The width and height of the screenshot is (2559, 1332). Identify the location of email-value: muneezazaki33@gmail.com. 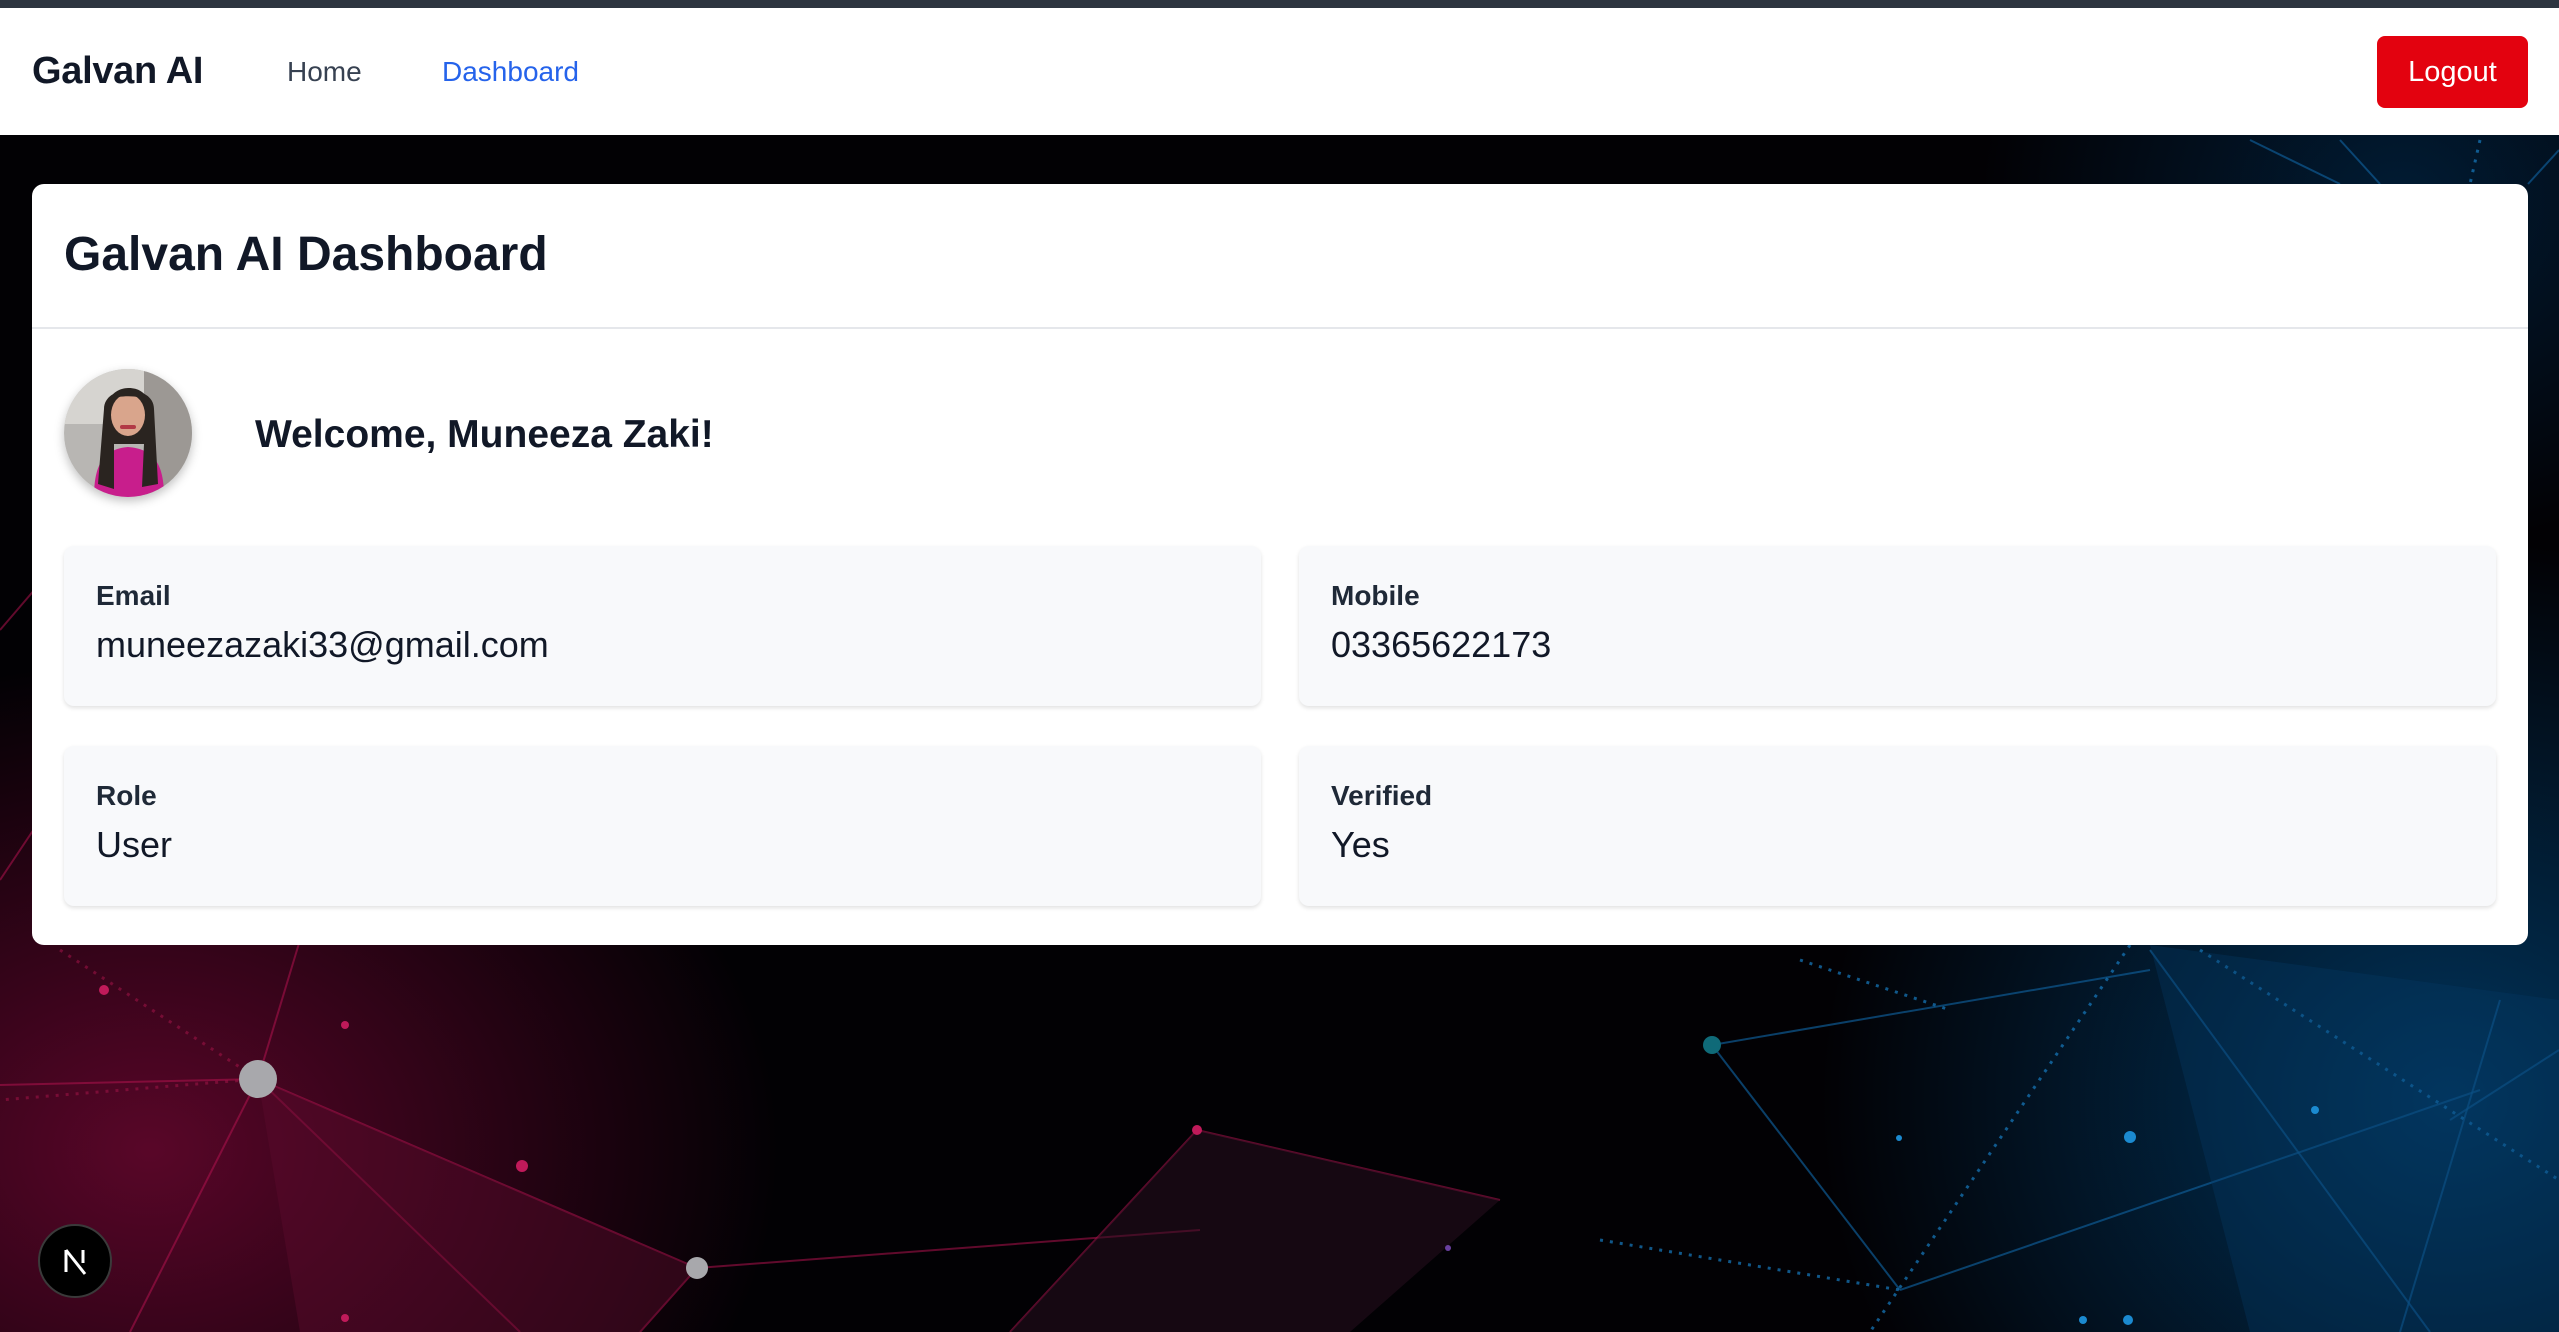
(322, 644).